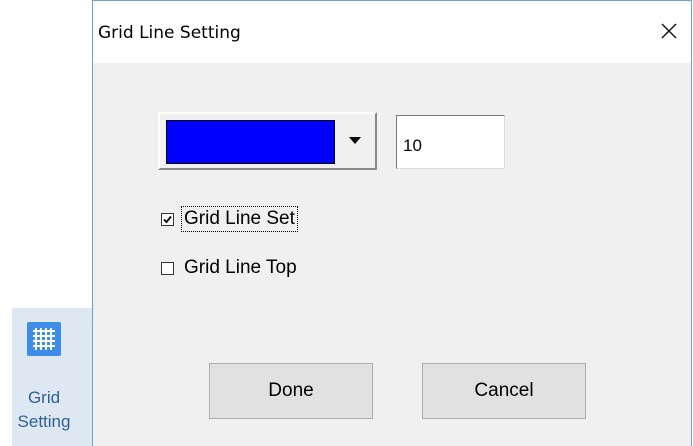 This screenshot has height=446, width=693. What do you see at coordinates (52, 377) in the screenshot?
I see `grid-setting-button: Grid Setting` at bounding box center [52, 377].